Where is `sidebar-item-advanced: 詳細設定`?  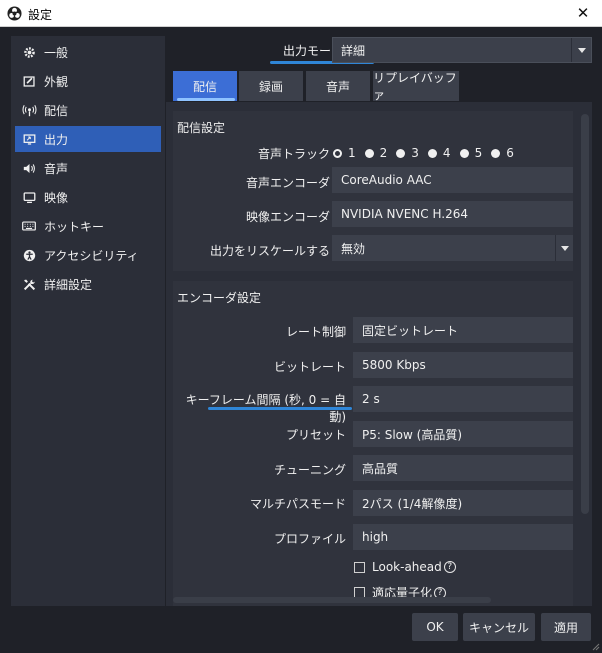 sidebar-item-advanced: 詳細設定 is located at coordinates (88, 284).